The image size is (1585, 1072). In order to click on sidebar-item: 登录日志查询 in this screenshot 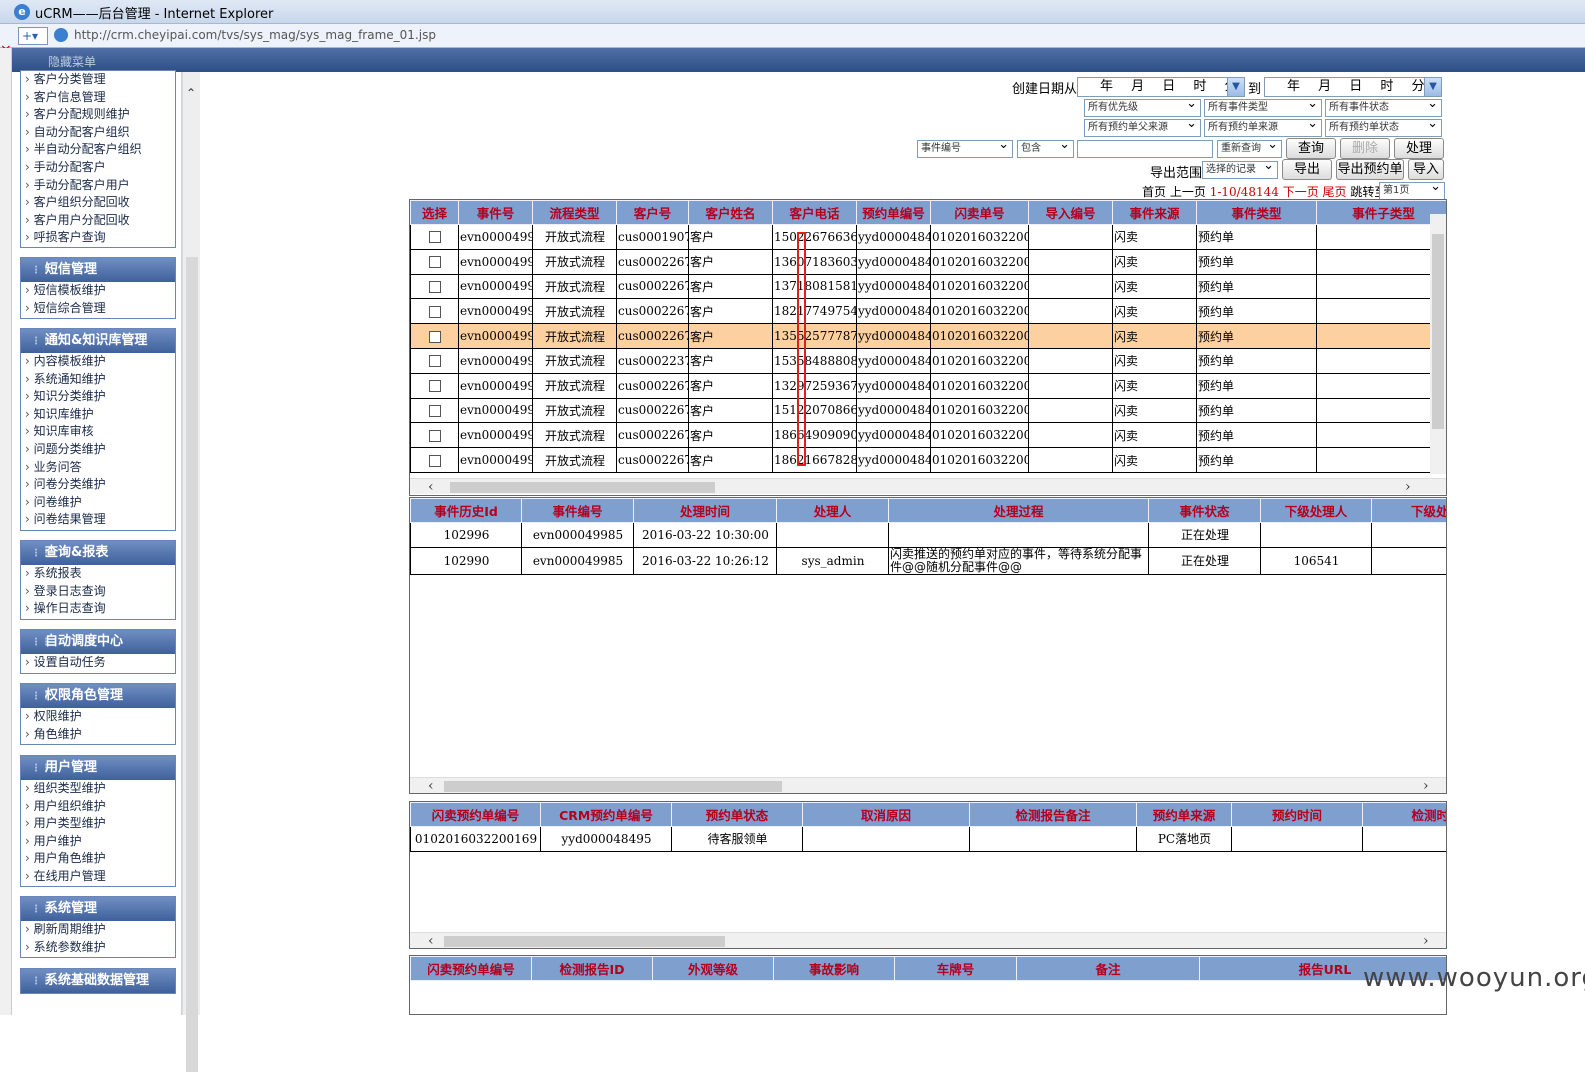, I will do `click(98, 592)`.